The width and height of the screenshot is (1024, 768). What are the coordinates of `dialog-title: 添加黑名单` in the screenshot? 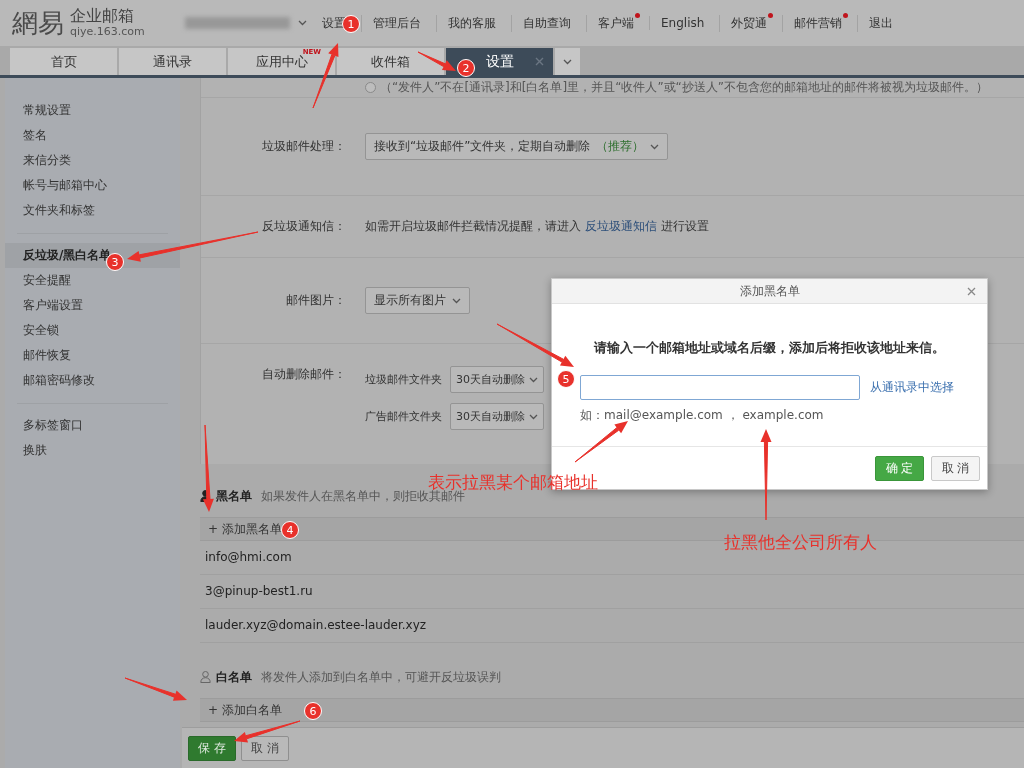 It's located at (769, 291).